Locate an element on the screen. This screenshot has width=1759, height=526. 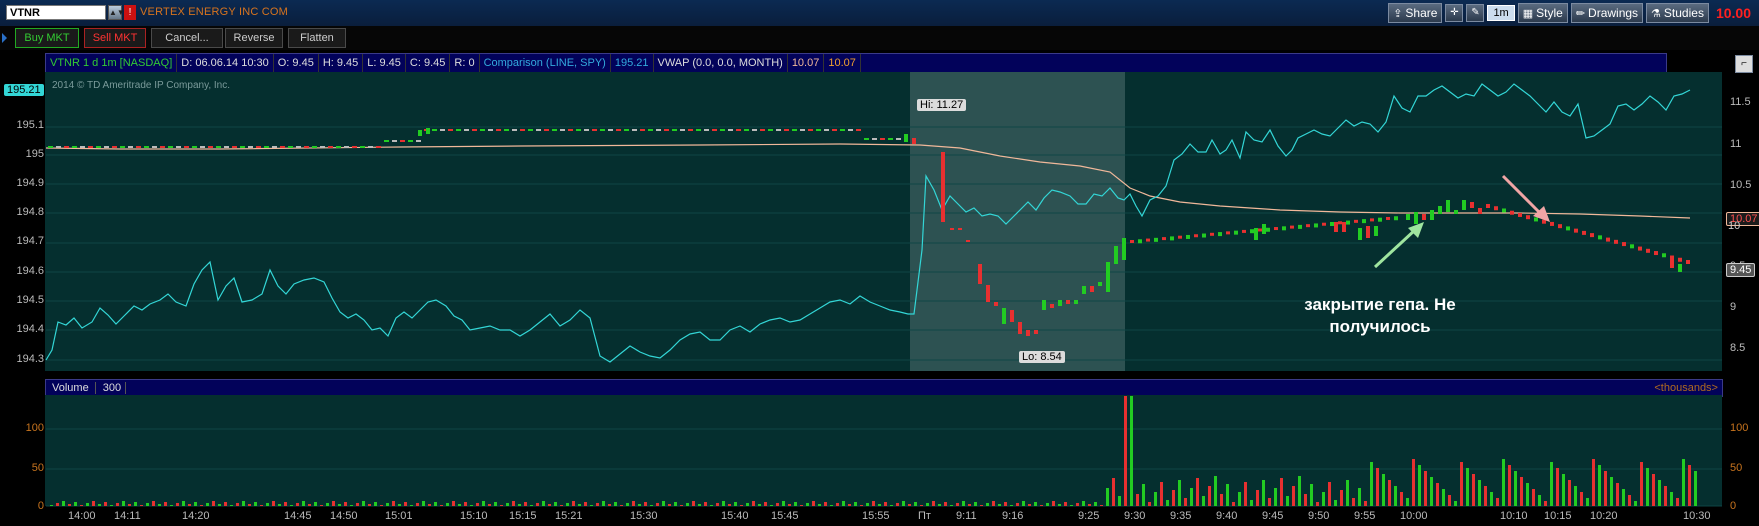
low-marker: Lo: 8.54 is located at coordinates (1042, 357).